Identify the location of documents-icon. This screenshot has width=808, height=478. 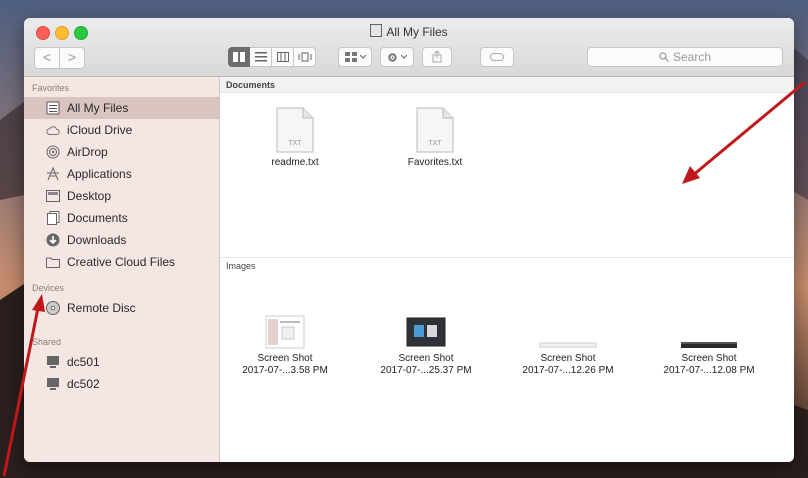
(53, 218).